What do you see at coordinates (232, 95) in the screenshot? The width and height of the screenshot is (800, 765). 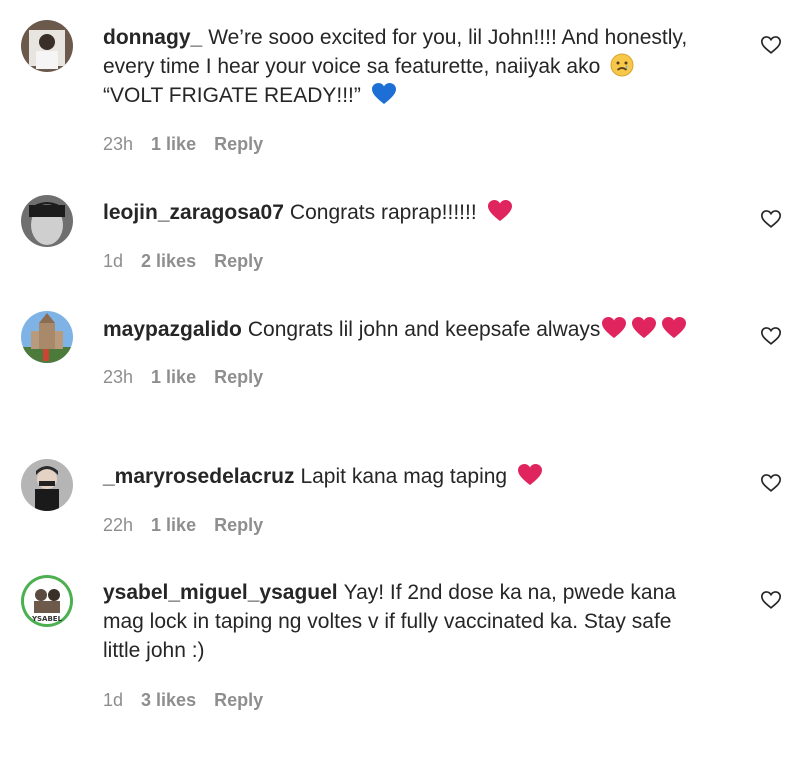 I see `comment-body-line2: “VOLT FRIGATE READY!!!”` at bounding box center [232, 95].